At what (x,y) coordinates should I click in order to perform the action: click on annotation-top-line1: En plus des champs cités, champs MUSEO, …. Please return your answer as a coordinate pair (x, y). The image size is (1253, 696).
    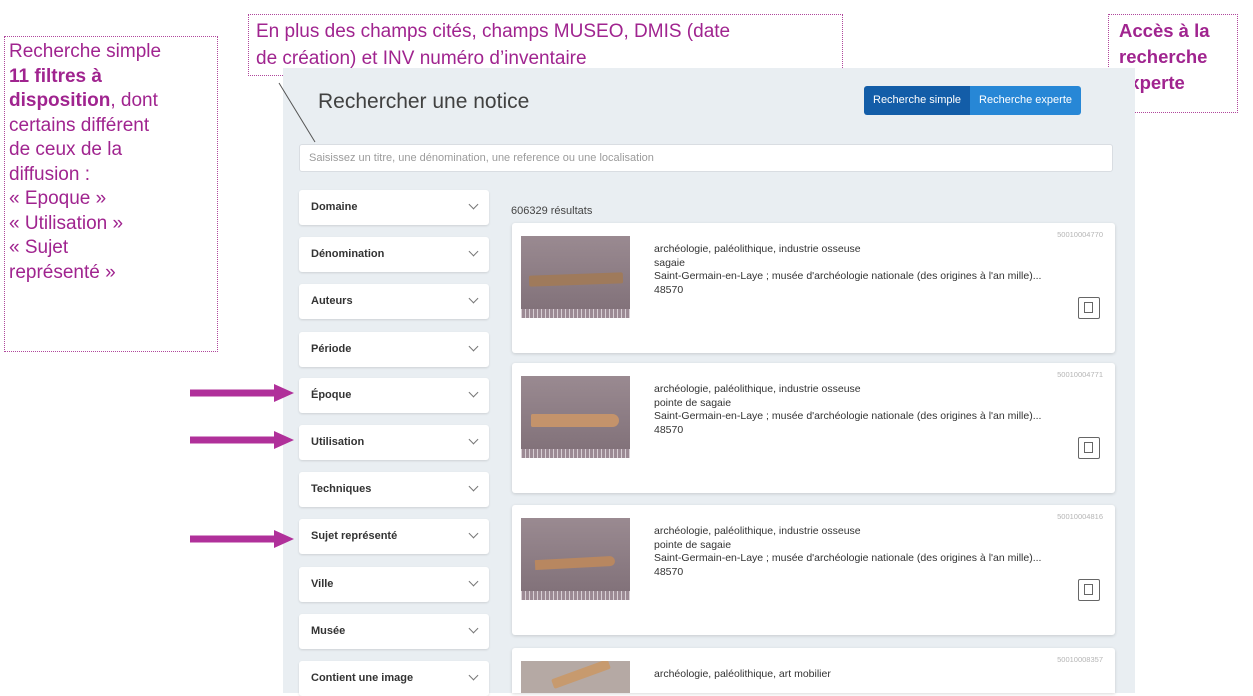
    Looking at the image, I should click on (493, 31).